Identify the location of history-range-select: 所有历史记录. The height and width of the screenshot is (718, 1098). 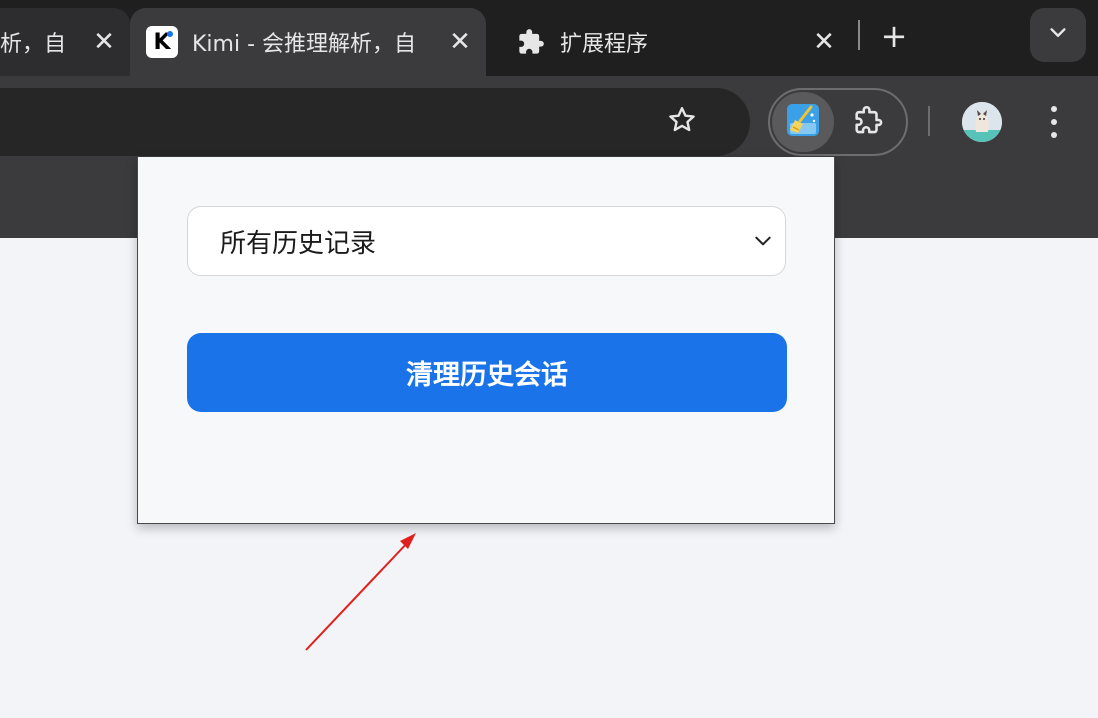
(486, 241).